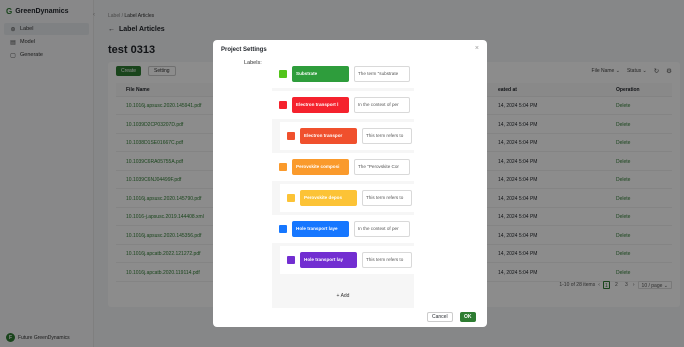 The height and width of the screenshot is (347, 684). I want to click on label-row: Perovskite composi The "Perovskite Cor, so click(343, 167).